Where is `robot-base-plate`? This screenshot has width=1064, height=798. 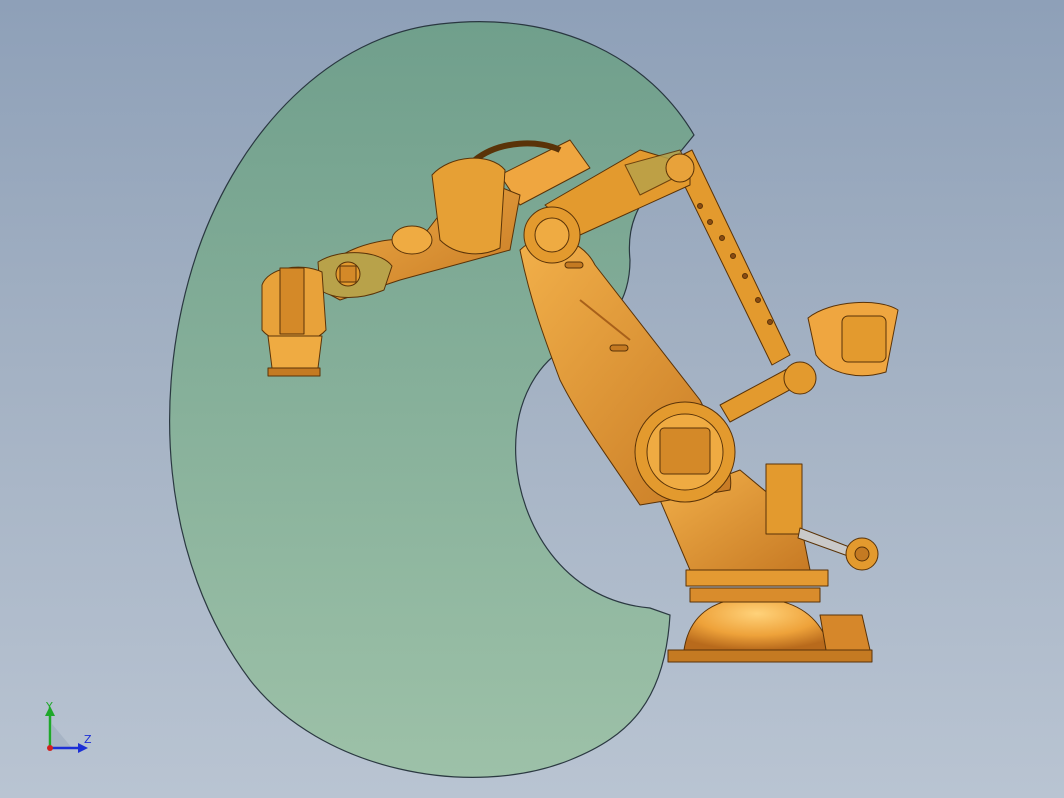 robot-base-plate is located at coordinates (770, 656).